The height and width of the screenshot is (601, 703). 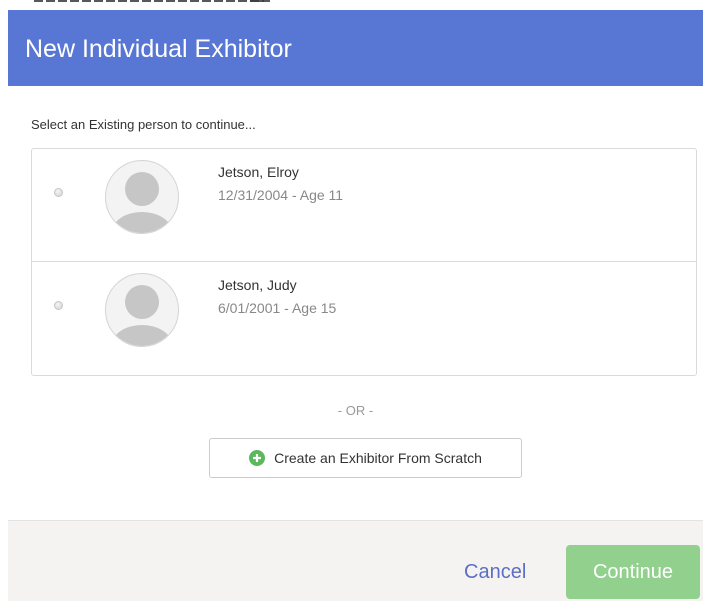 I want to click on plus-circle-icon, so click(x=257, y=458).